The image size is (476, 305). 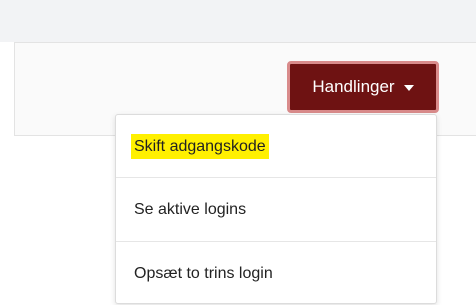 I want to click on menu-item-active-logins: Se aktive logins, so click(x=276, y=209).